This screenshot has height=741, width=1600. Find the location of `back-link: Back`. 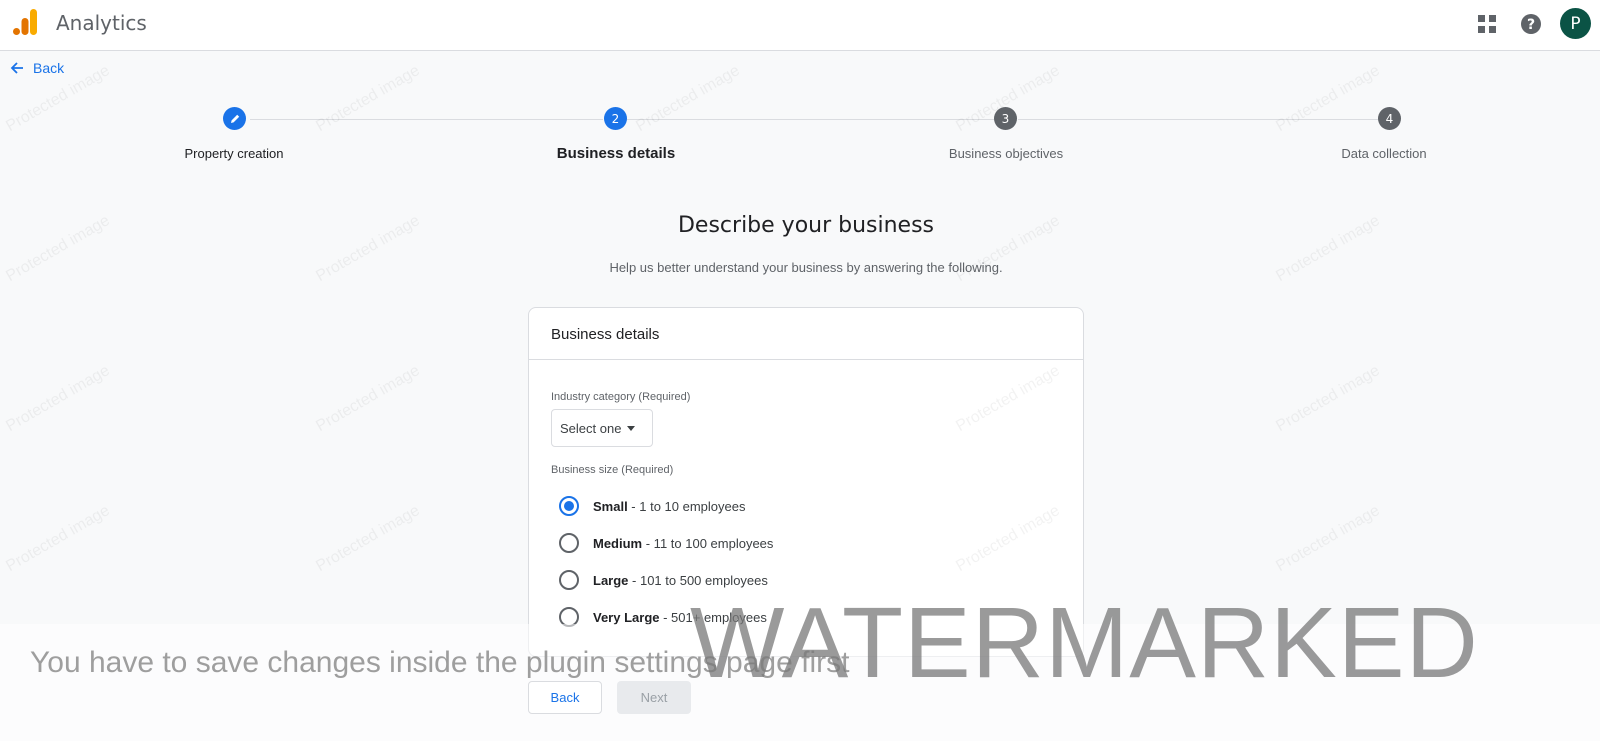

back-link: Back is located at coordinates (37, 68).